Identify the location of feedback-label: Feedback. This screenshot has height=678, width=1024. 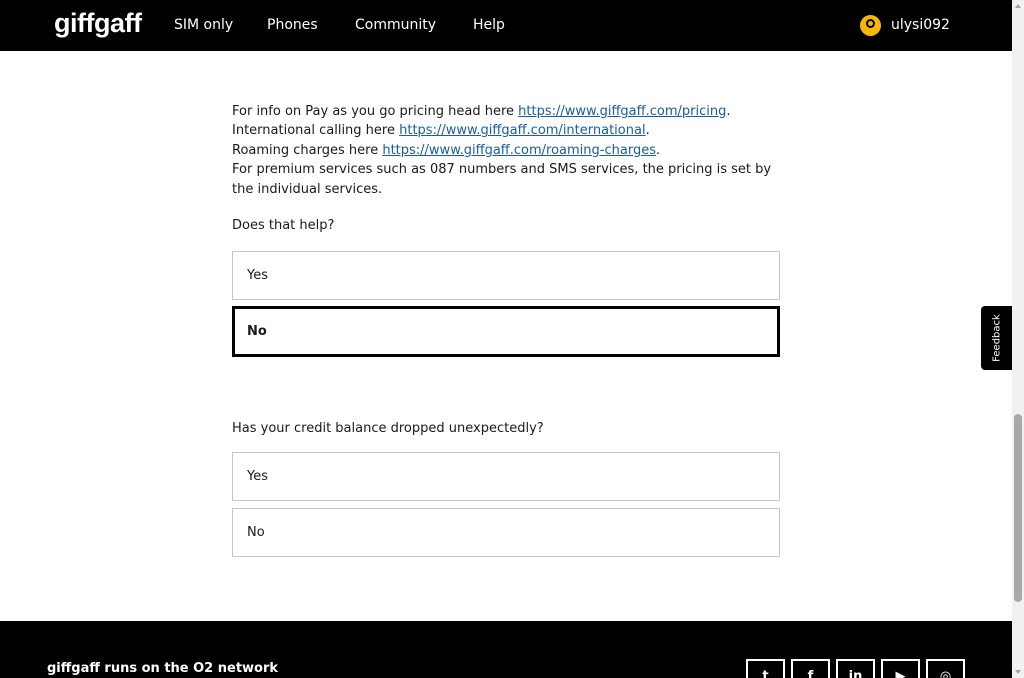
(996, 338).